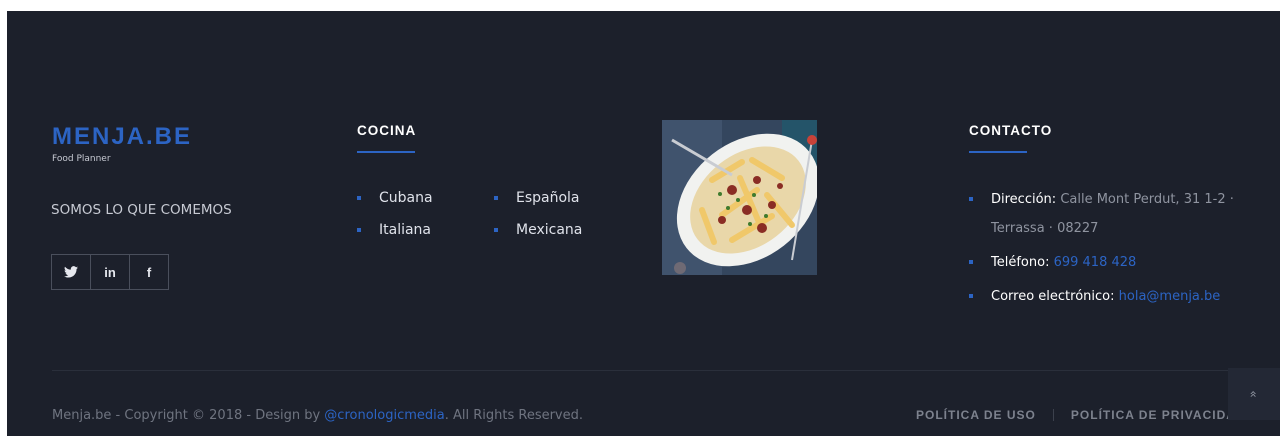 The height and width of the screenshot is (436, 1280). I want to click on food-photo-illustration, so click(739, 197).